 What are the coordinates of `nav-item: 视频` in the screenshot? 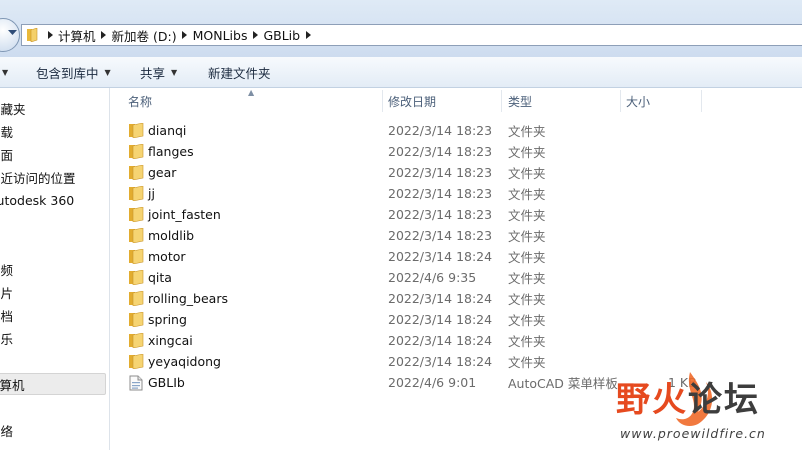 It's located at (6, 269).